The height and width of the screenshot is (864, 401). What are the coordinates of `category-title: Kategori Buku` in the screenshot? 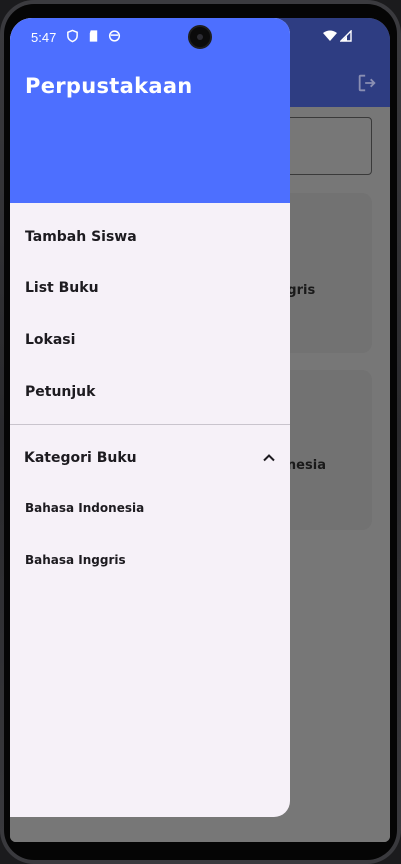 It's located at (80, 458).